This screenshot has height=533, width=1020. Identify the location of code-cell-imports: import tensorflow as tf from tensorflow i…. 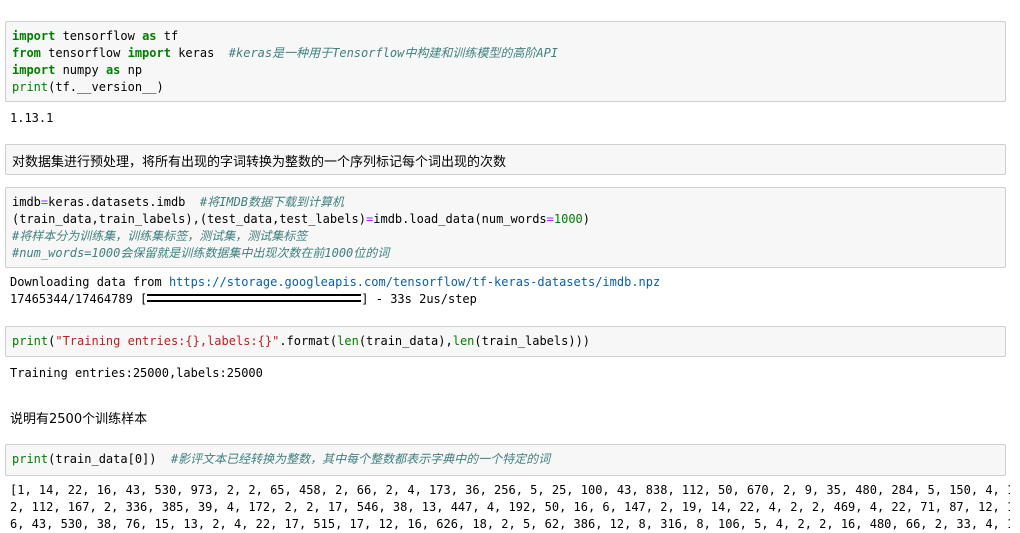
(505, 61).